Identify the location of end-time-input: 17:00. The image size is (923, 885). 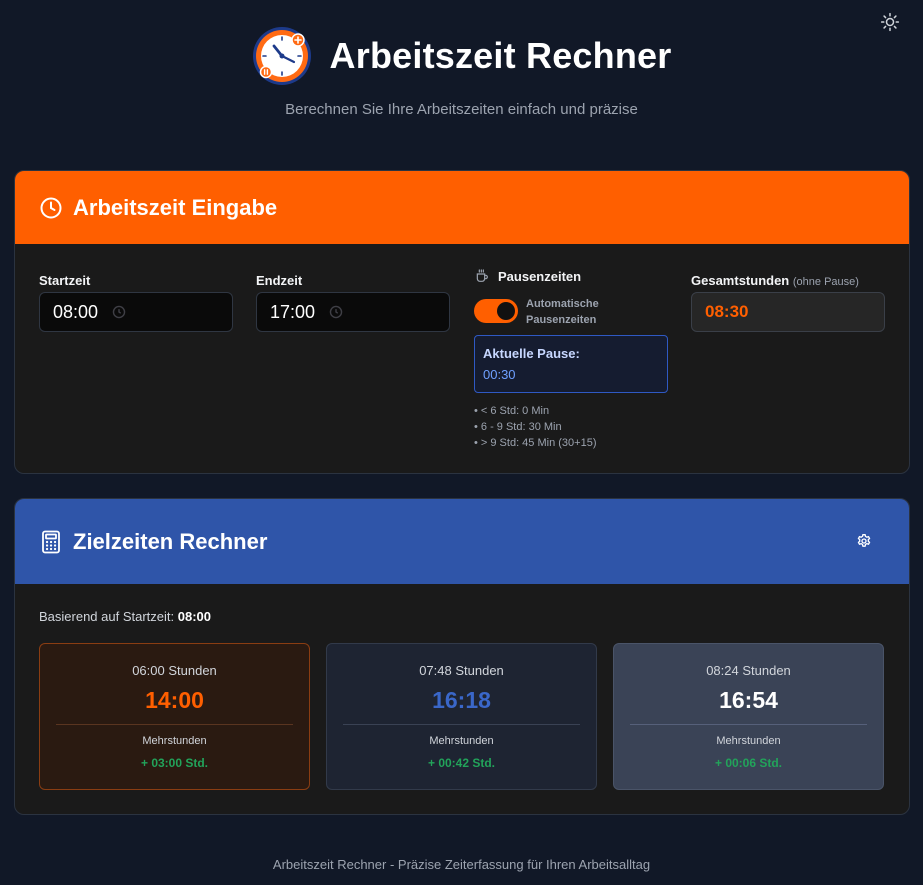
(353, 312).